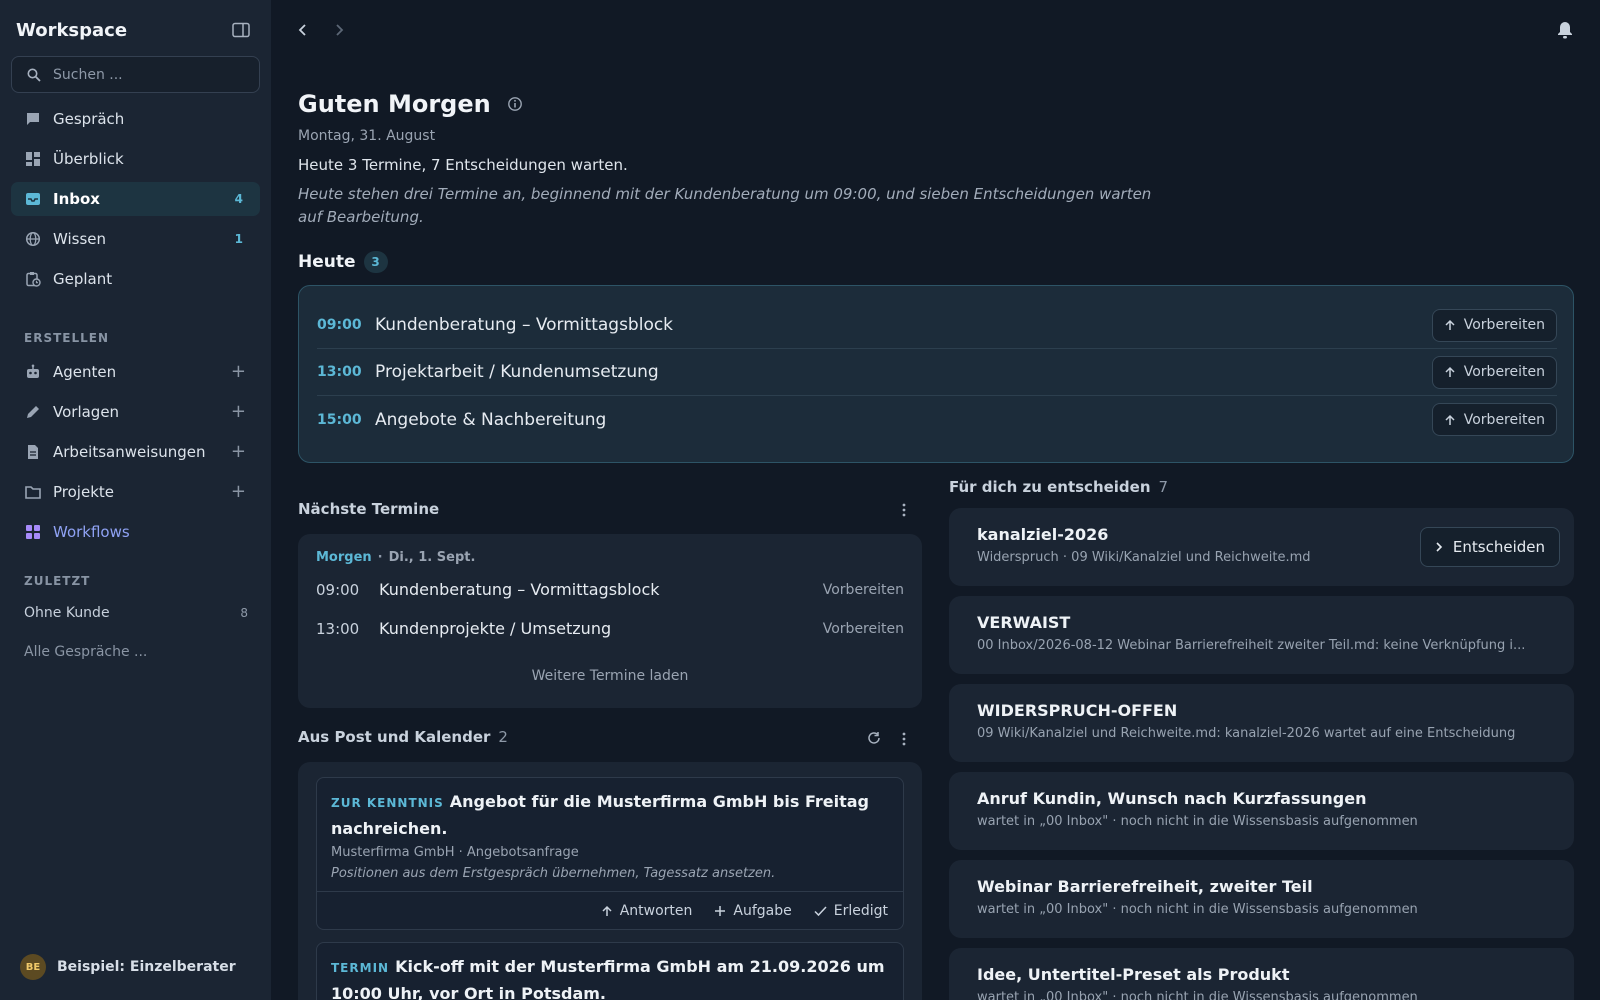 The image size is (1600, 1000). What do you see at coordinates (83, 492) in the screenshot?
I see `sidebar-item-label: Projekte` at bounding box center [83, 492].